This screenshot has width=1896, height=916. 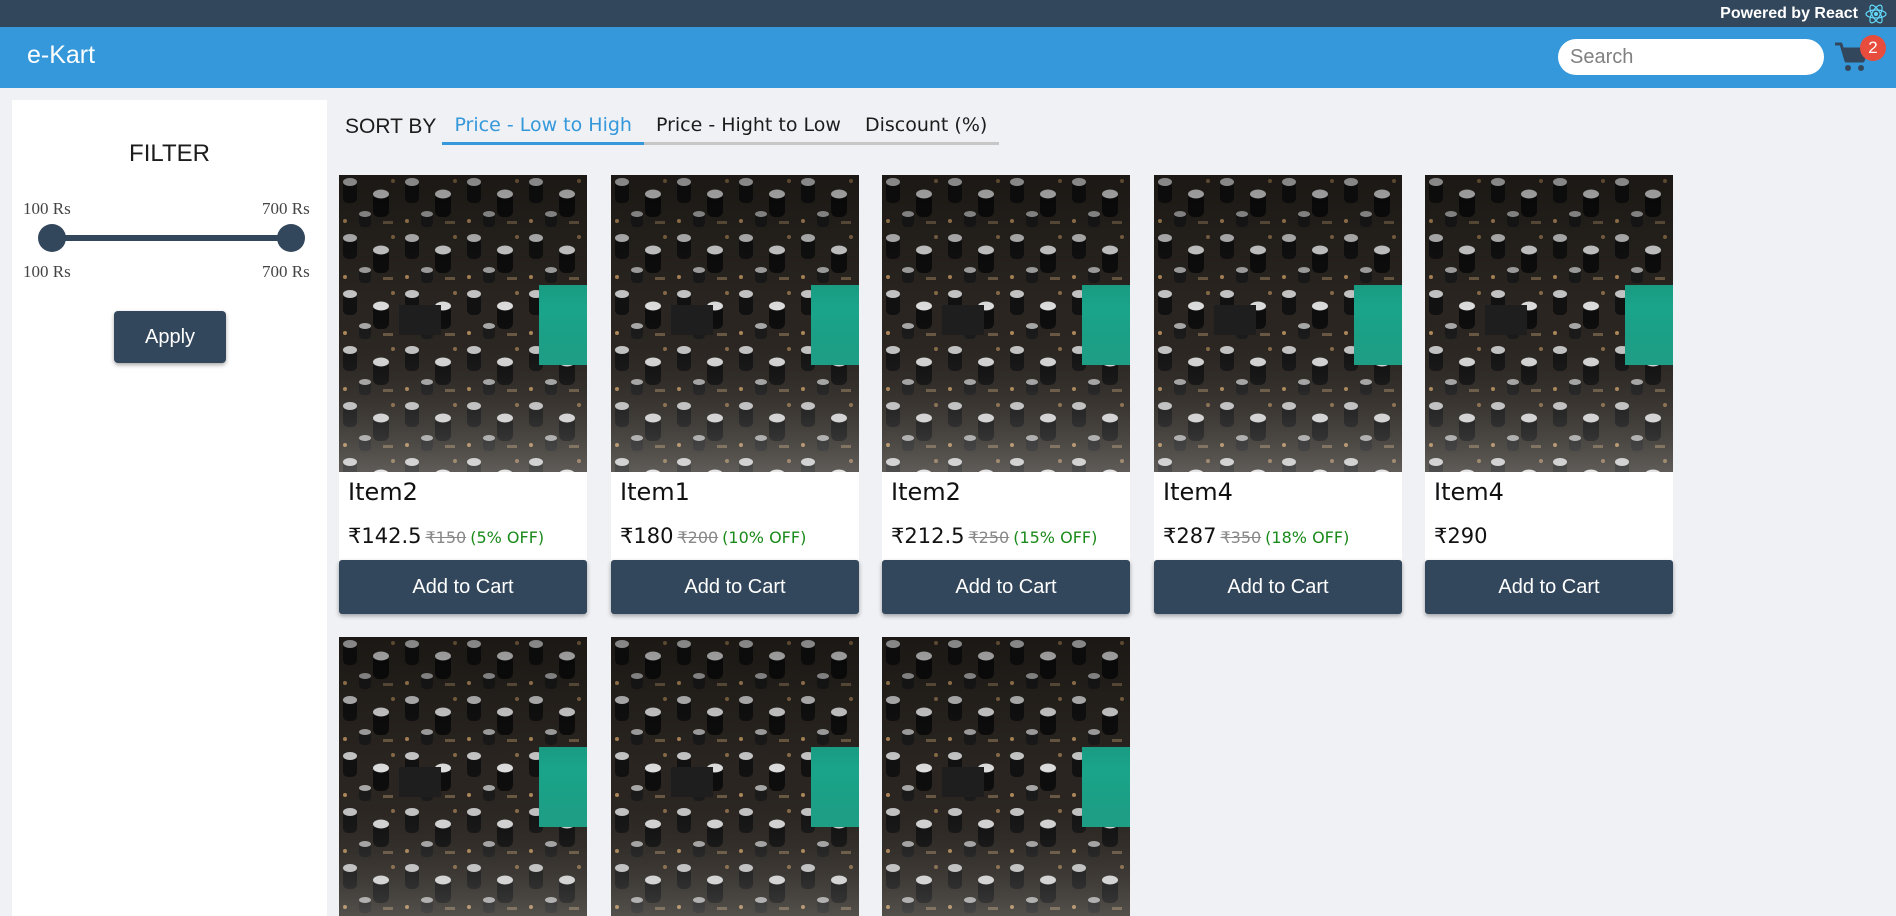 I want to click on product-price: ₹142.5, so click(x=385, y=536).